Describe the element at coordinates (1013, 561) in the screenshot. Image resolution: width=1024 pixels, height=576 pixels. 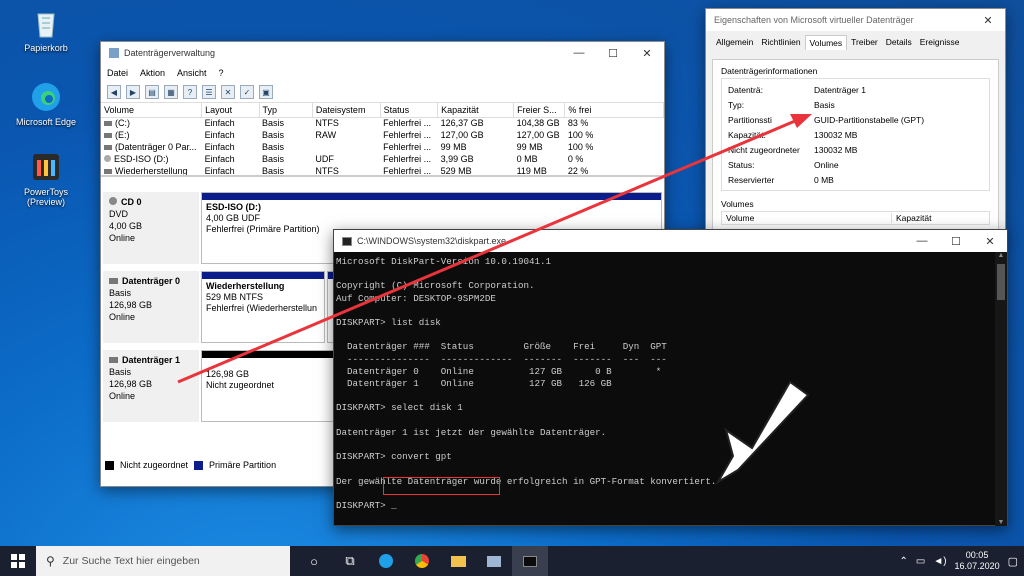
I see `notifications-icon: ▢` at that location.